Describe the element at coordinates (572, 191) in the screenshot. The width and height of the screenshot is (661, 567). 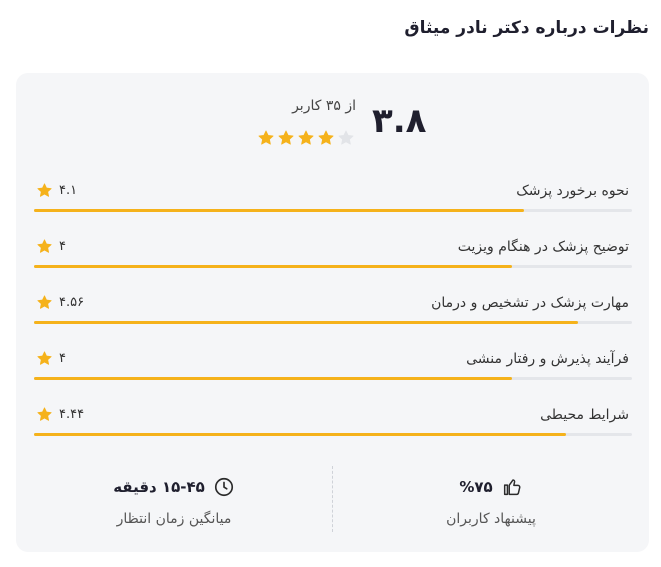
I see `criterion-label: نحوه برخورد پزشک` at that location.